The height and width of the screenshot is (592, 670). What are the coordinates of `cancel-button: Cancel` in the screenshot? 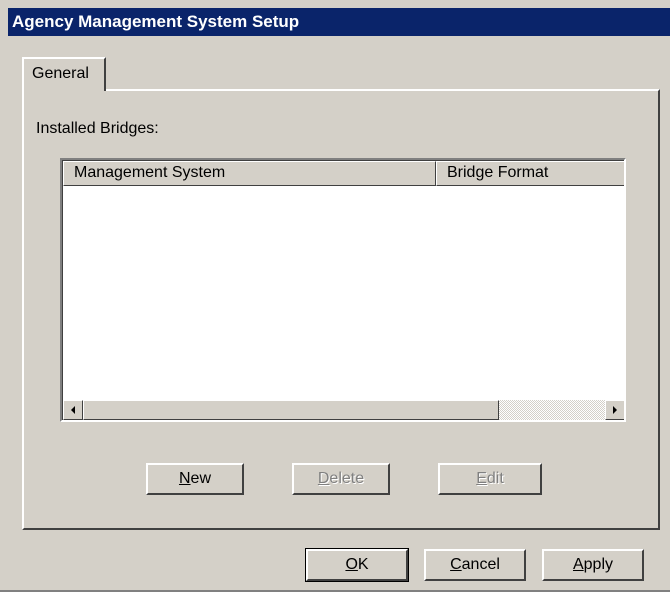 It's located at (475, 565).